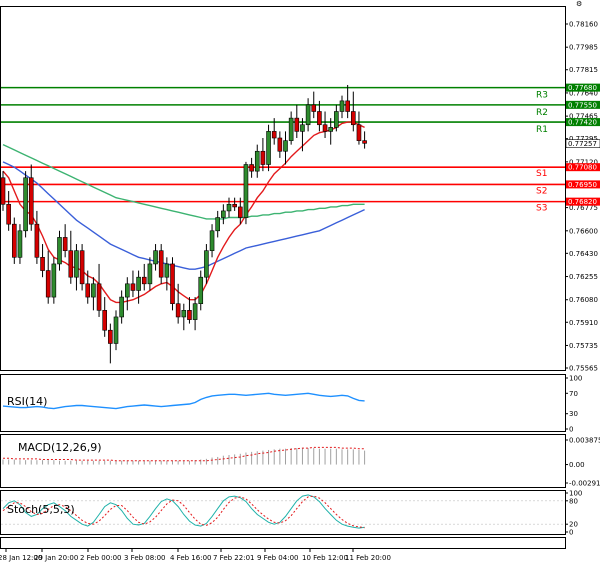 This screenshot has width=600, height=567. What do you see at coordinates (542, 96) in the screenshot?
I see `pivot-name-r3: R3` at bounding box center [542, 96].